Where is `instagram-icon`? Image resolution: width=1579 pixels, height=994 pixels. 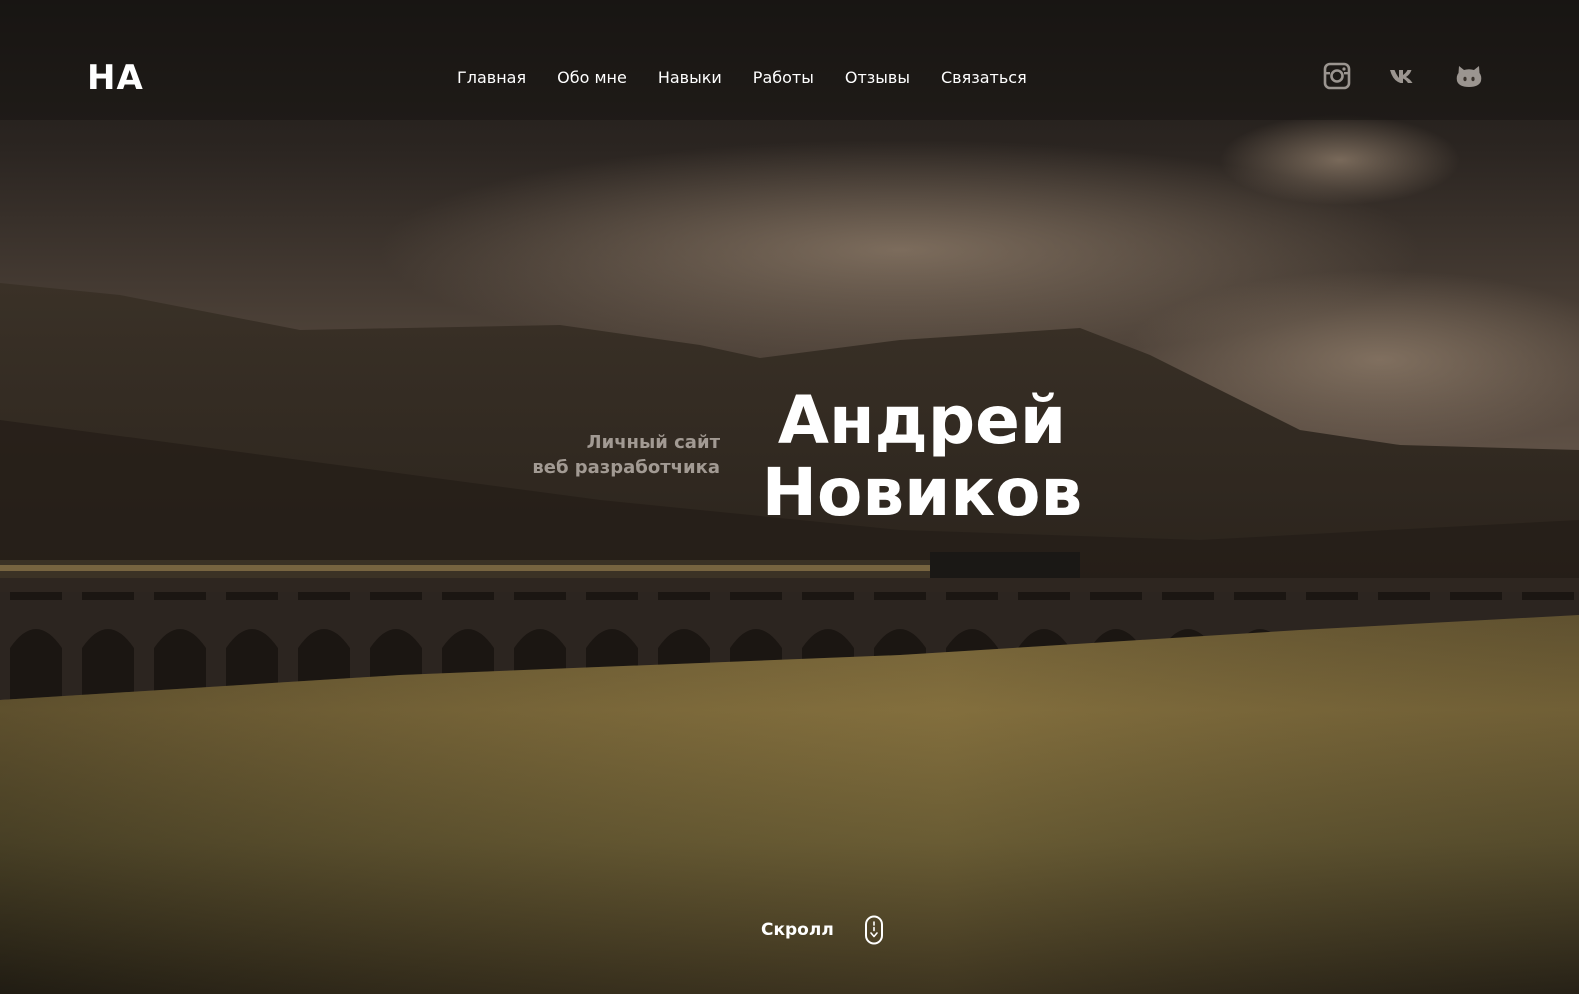
instagram-icon is located at coordinates (1337, 76).